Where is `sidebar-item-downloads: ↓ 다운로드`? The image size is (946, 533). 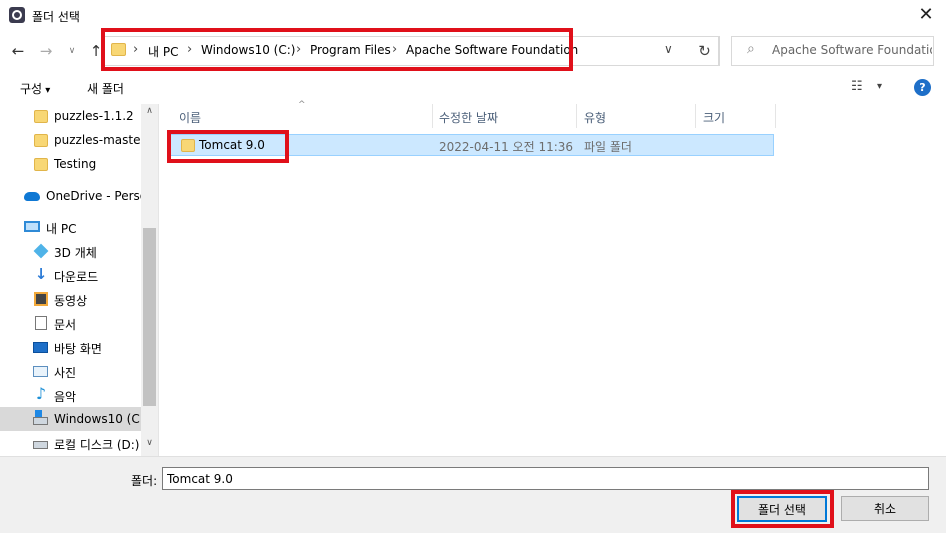 sidebar-item-downloads: ↓ 다운로드 is located at coordinates (70, 275).